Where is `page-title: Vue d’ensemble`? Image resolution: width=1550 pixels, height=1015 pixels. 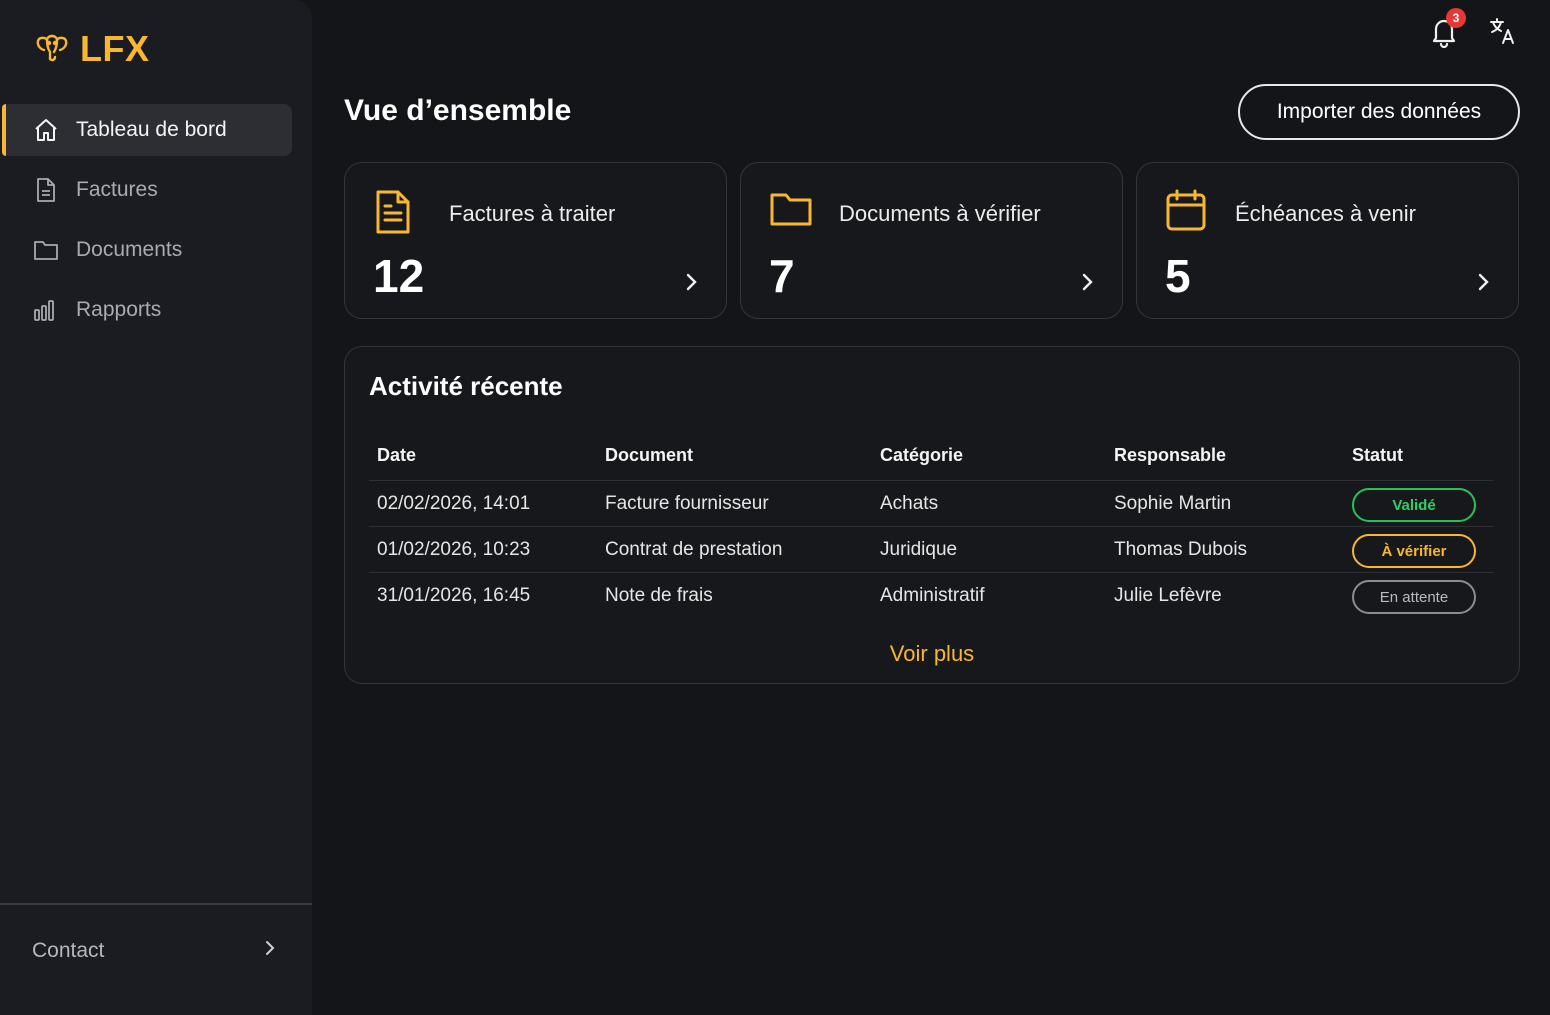 page-title: Vue d’ensemble is located at coordinates (458, 110).